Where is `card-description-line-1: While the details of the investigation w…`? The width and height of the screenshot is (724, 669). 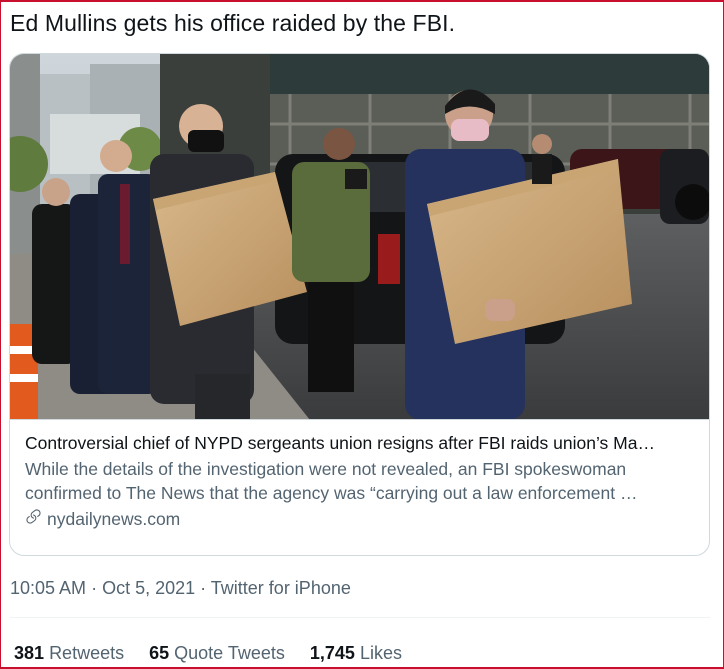 card-description-line-1: While the details of the investigation w… is located at coordinates (326, 469).